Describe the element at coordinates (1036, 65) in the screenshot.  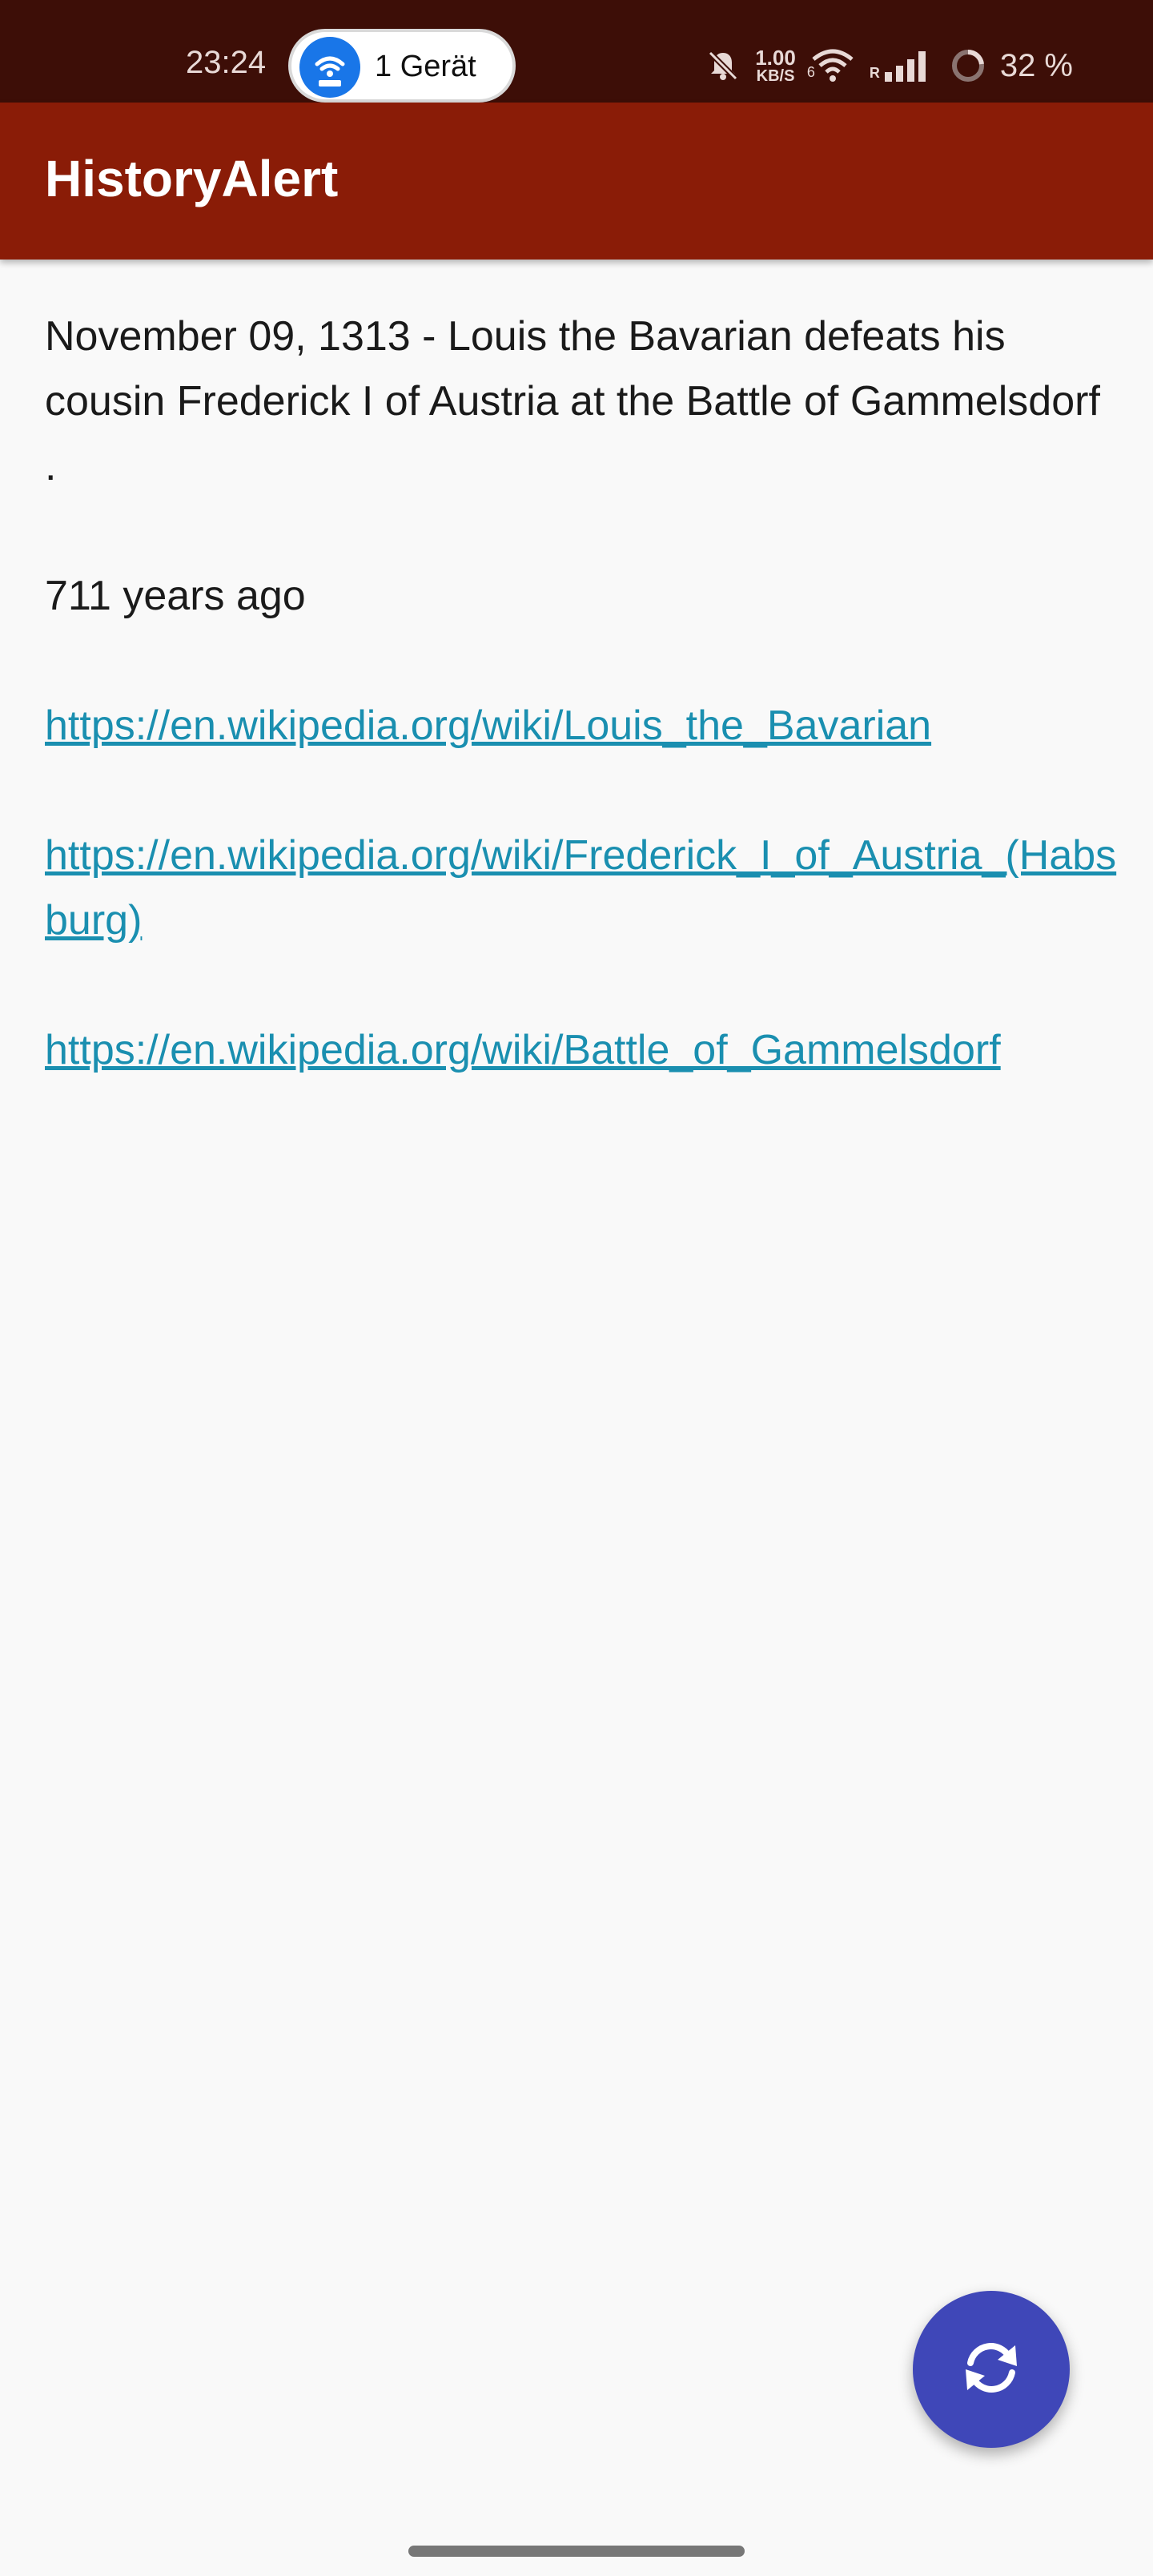
I see `battery-percent: 32 %` at that location.